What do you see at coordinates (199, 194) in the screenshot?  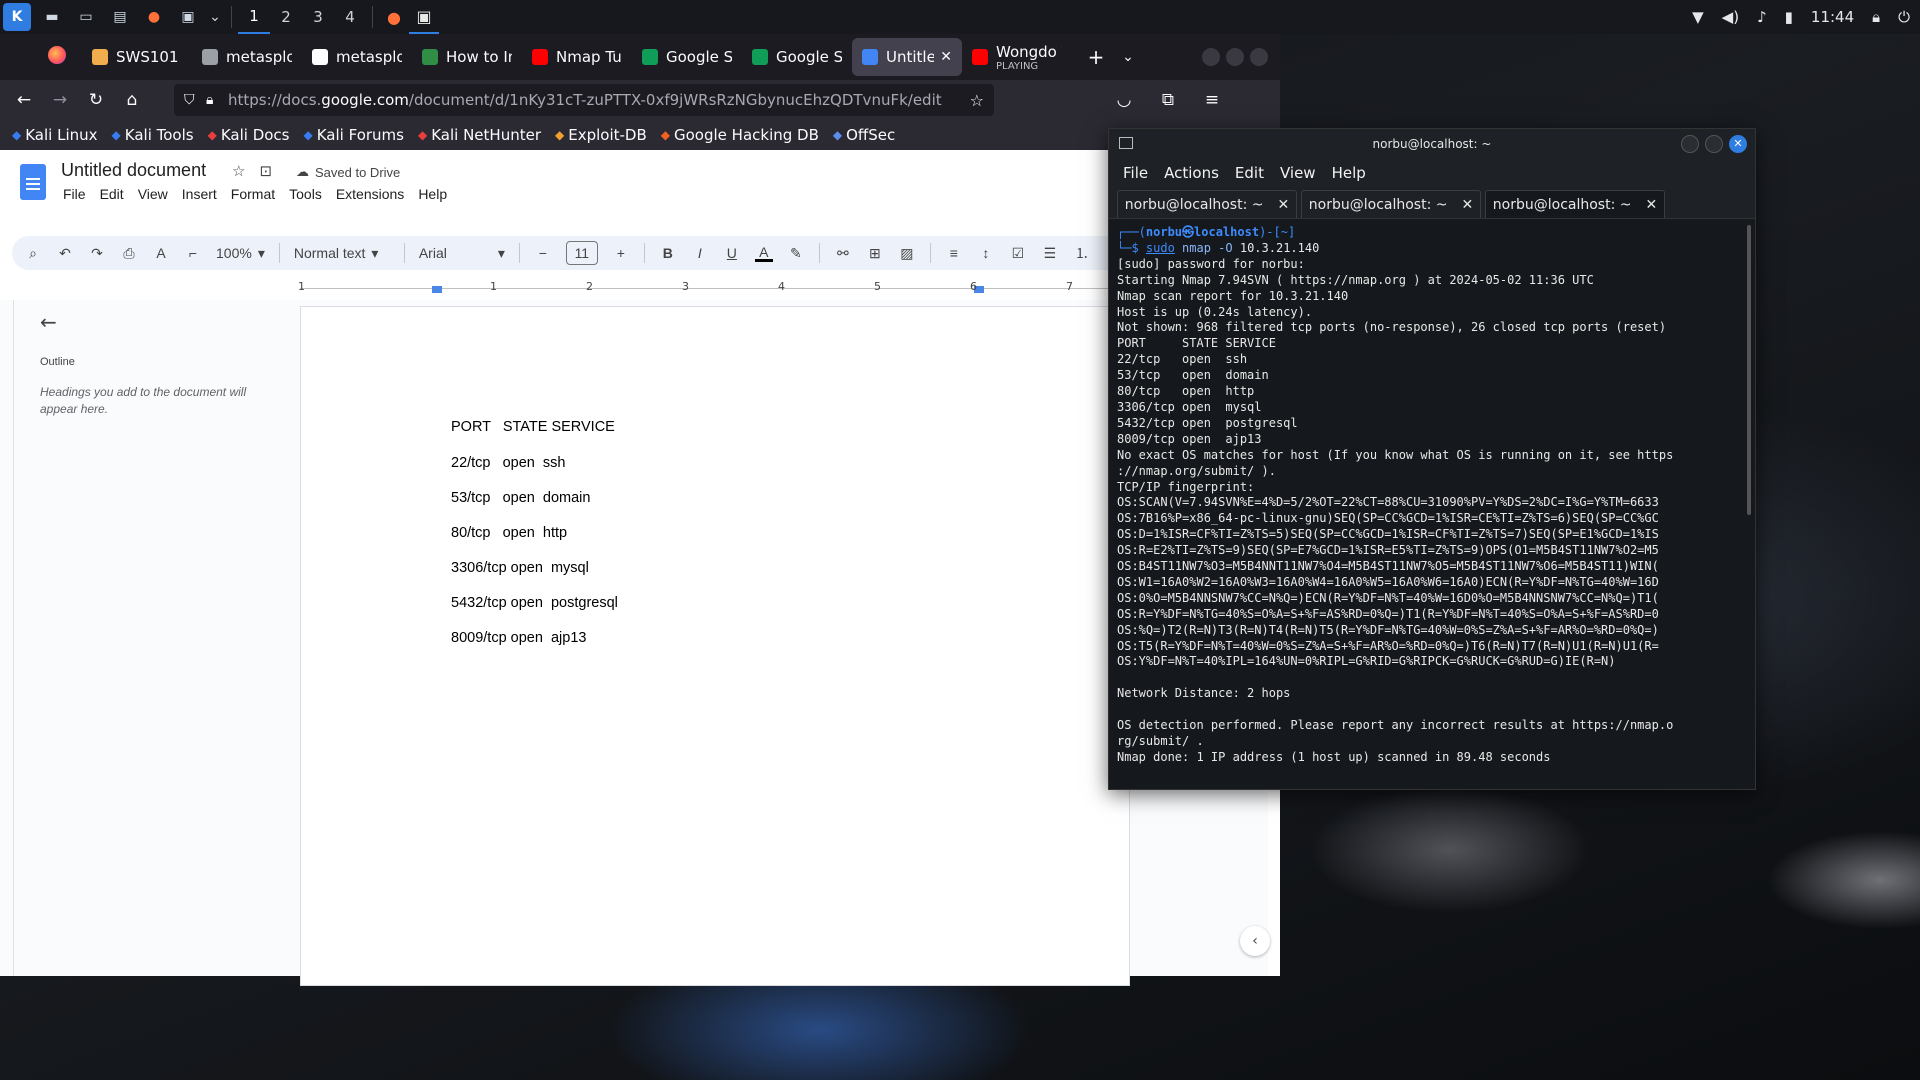 I see `docs-menu-insert: Insert` at bounding box center [199, 194].